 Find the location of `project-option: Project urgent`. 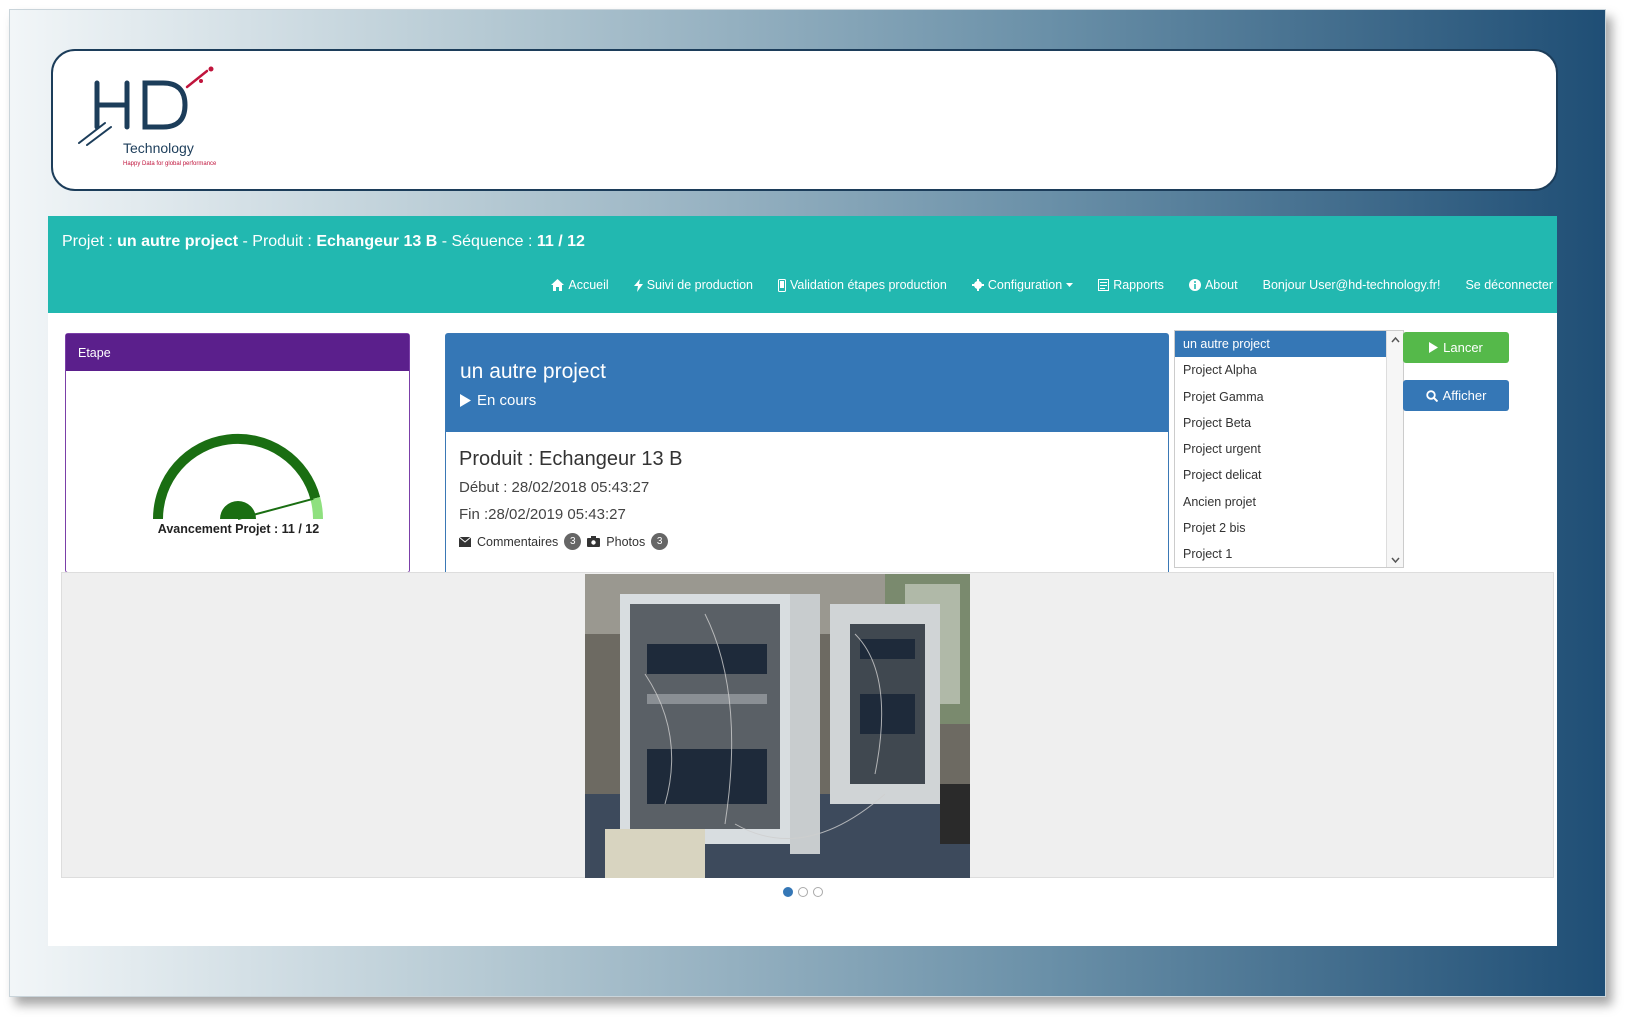

project-option: Project urgent is located at coordinates (1289, 449).